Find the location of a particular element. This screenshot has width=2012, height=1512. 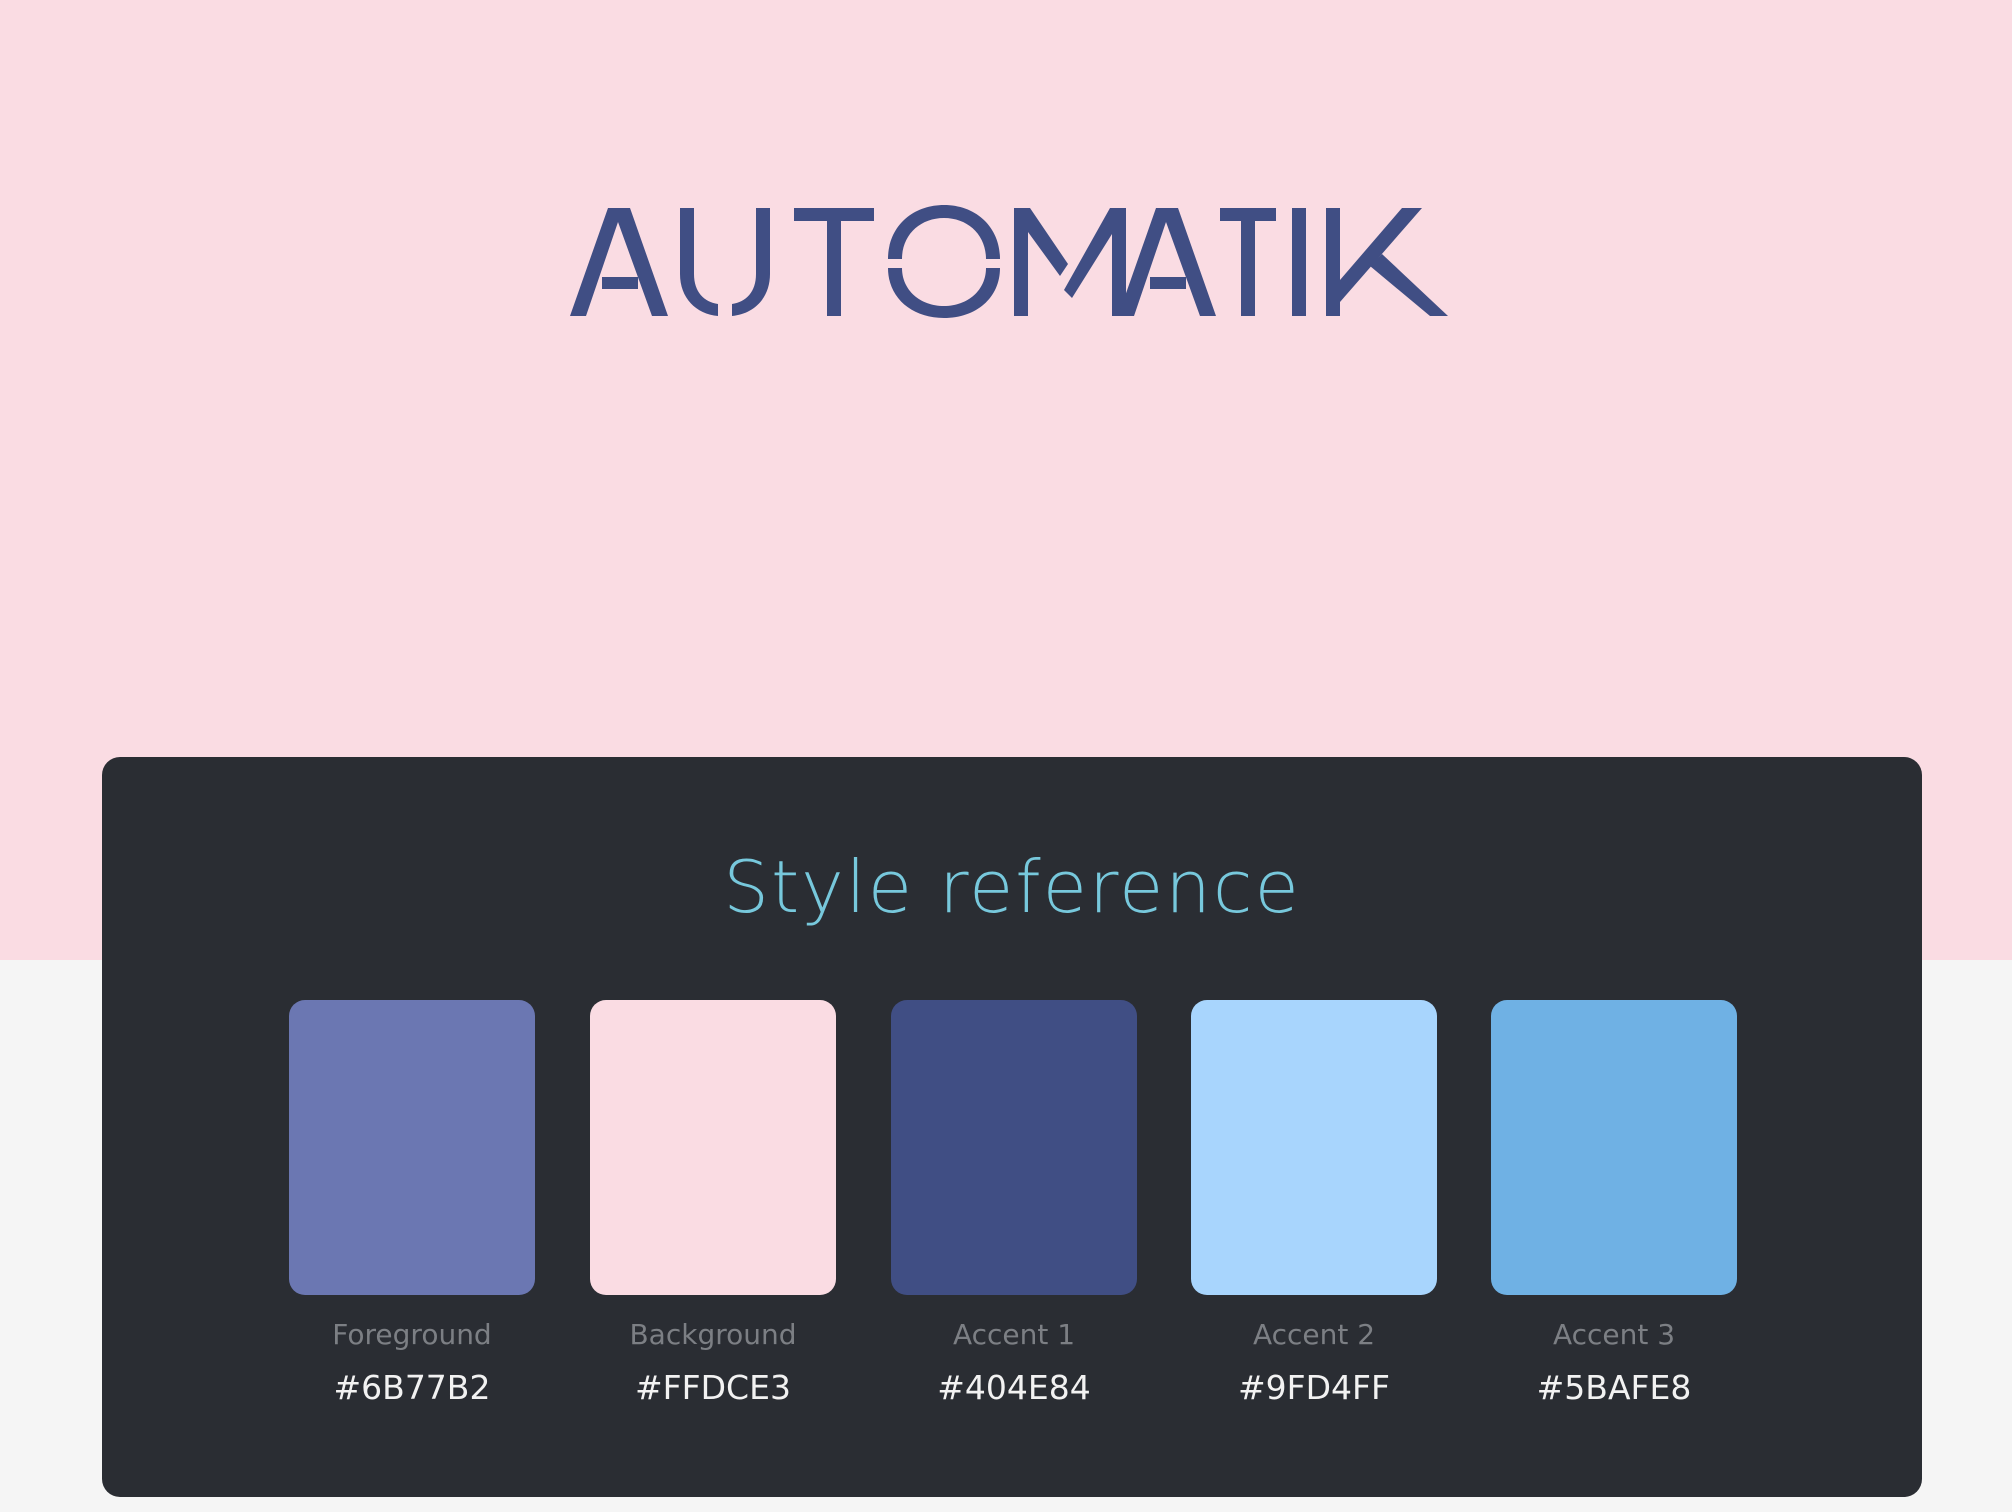

swatch-hex: #404E84 is located at coordinates (1014, 1387).